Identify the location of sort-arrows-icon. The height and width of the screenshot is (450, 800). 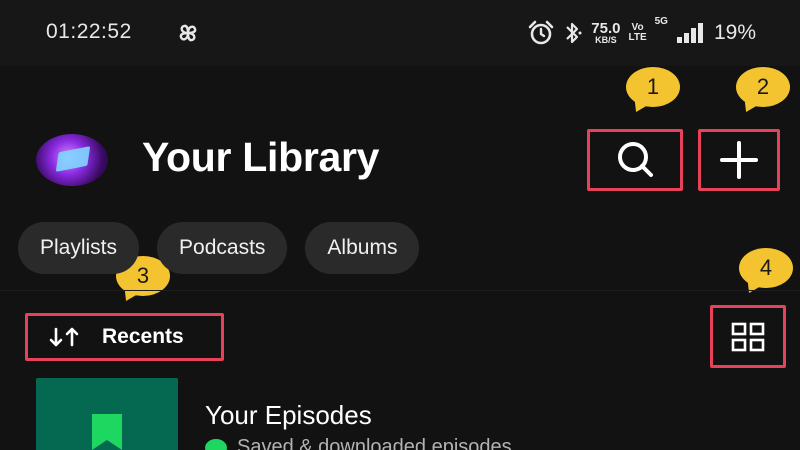
(64, 337).